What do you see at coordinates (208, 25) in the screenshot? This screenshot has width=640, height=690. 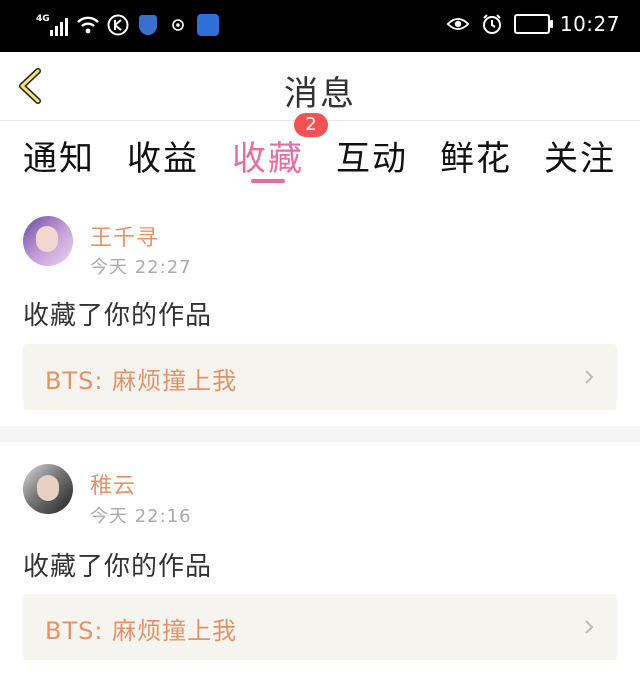 I see `hotspot-icon` at bounding box center [208, 25].